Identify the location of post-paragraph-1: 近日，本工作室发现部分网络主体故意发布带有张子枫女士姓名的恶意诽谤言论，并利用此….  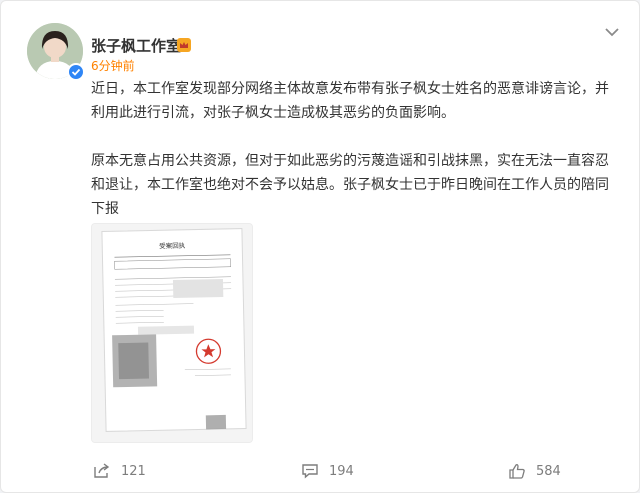
(350, 101).